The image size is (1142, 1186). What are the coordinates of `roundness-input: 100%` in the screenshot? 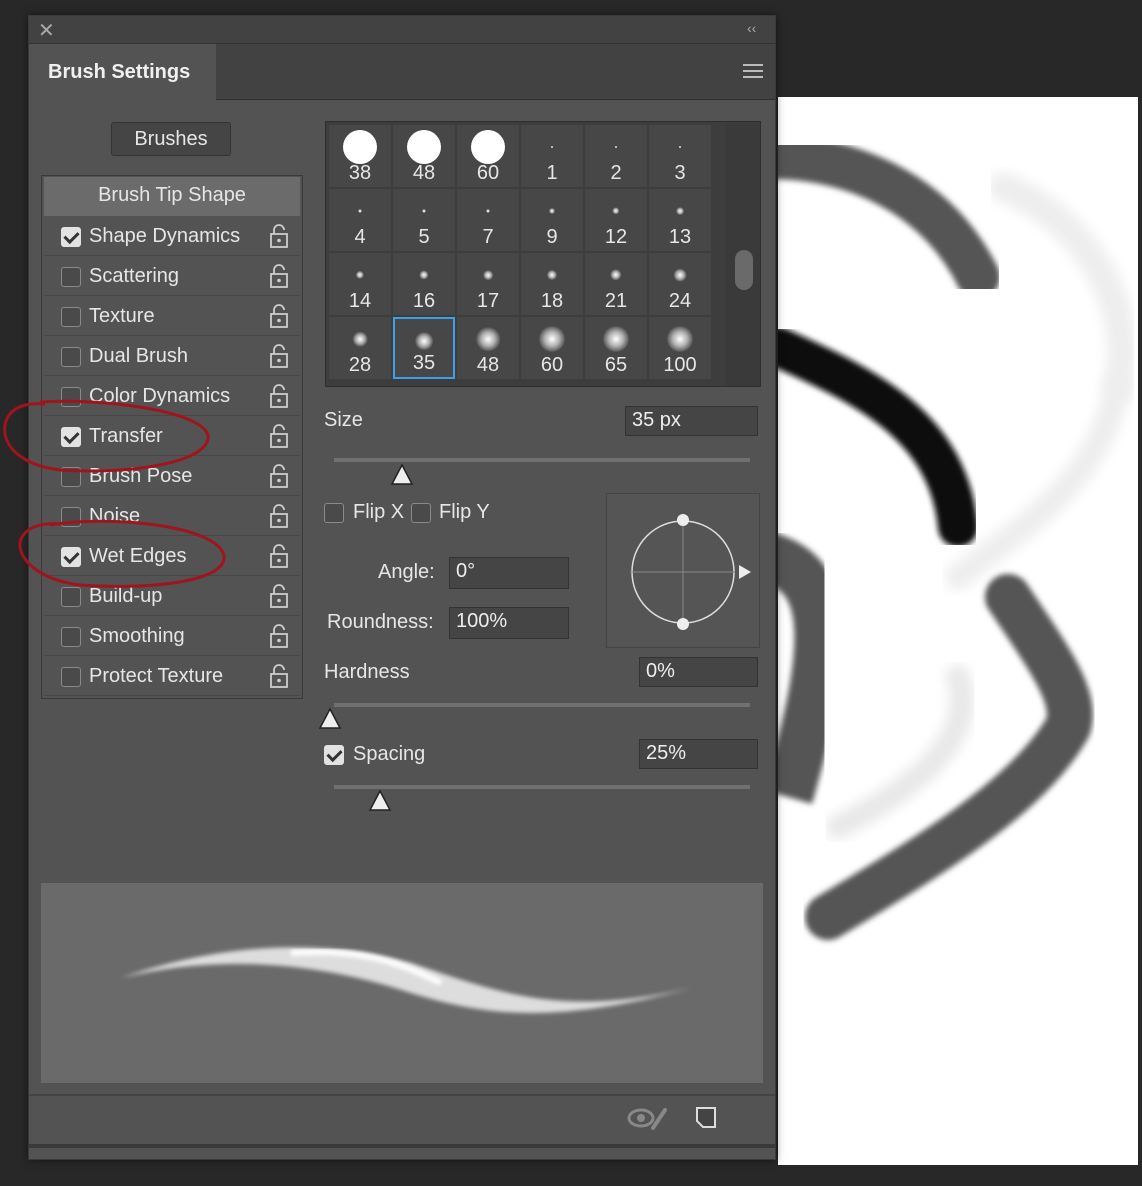 It's located at (509, 623).